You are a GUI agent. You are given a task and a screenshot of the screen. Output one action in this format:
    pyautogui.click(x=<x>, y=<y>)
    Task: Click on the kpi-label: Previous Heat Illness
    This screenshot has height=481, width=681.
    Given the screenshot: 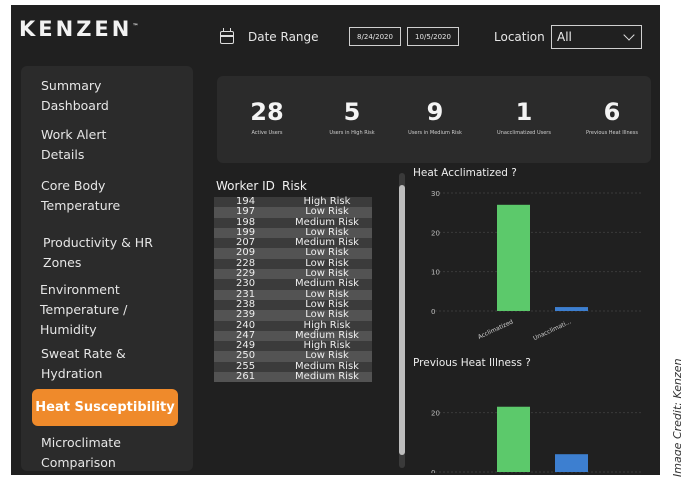 What is the action you would take?
    pyautogui.click(x=612, y=133)
    